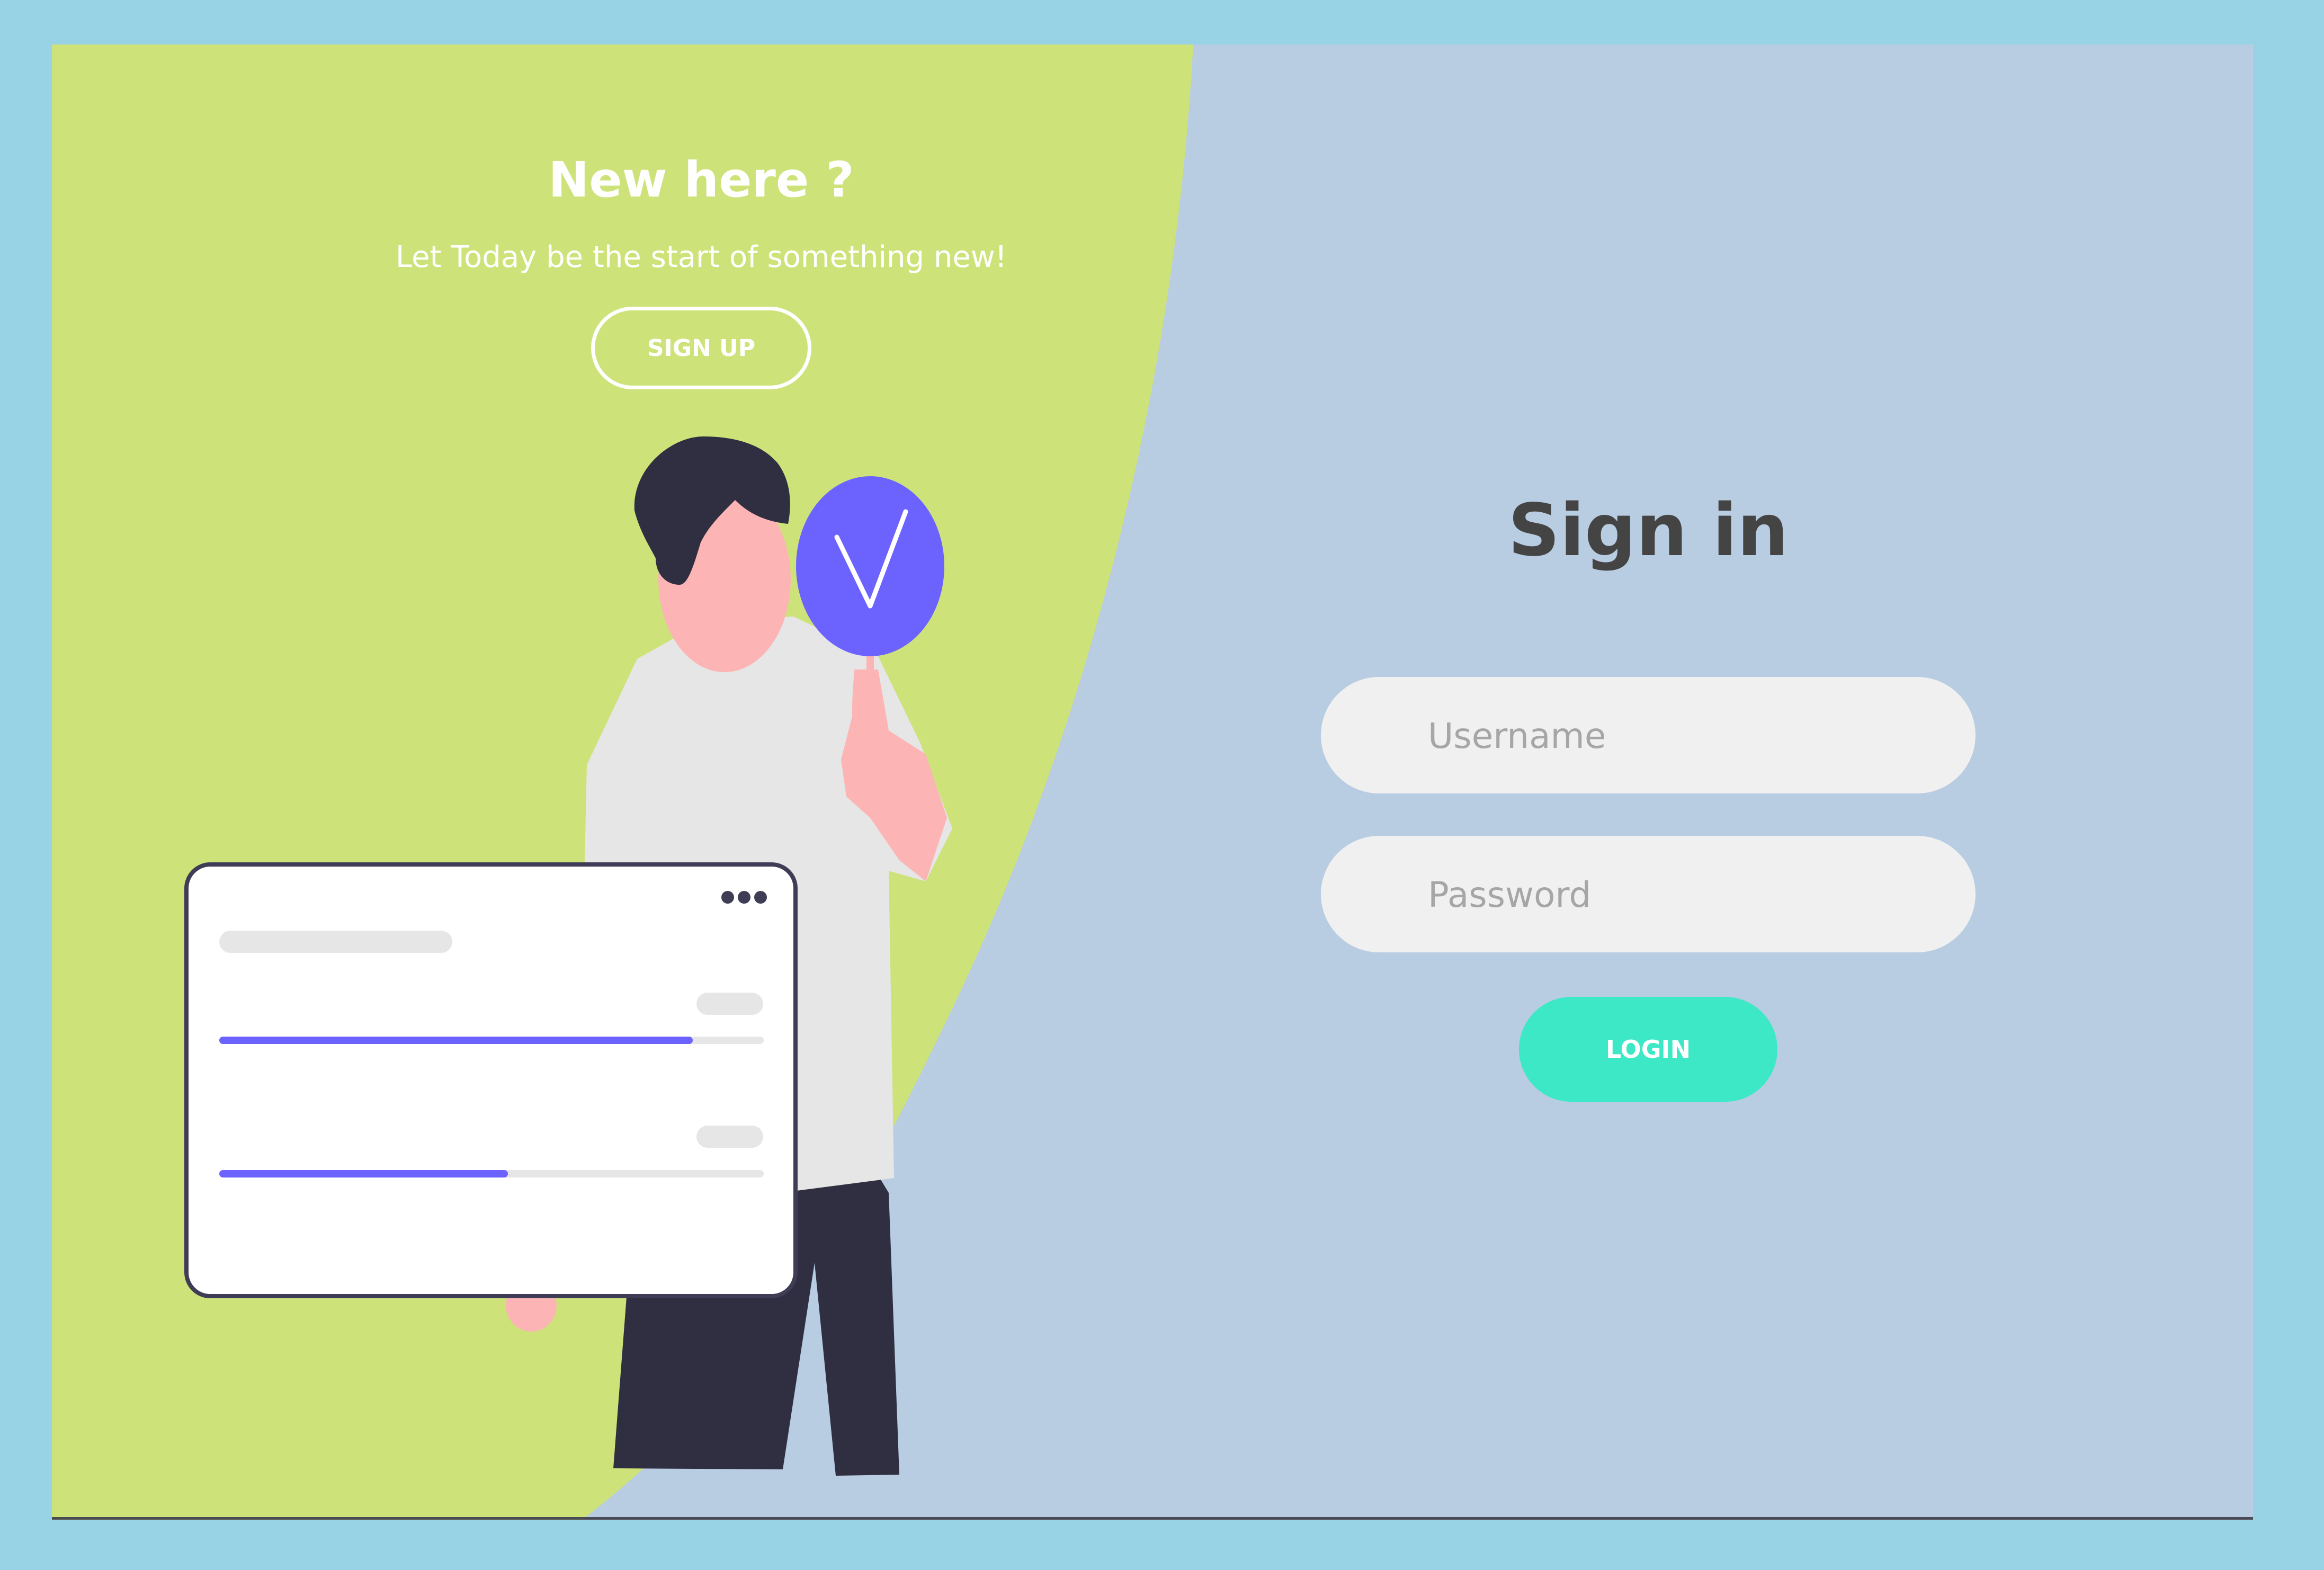  What do you see at coordinates (335, 942) in the screenshot?
I see `card-title-placeholder` at bounding box center [335, 942].